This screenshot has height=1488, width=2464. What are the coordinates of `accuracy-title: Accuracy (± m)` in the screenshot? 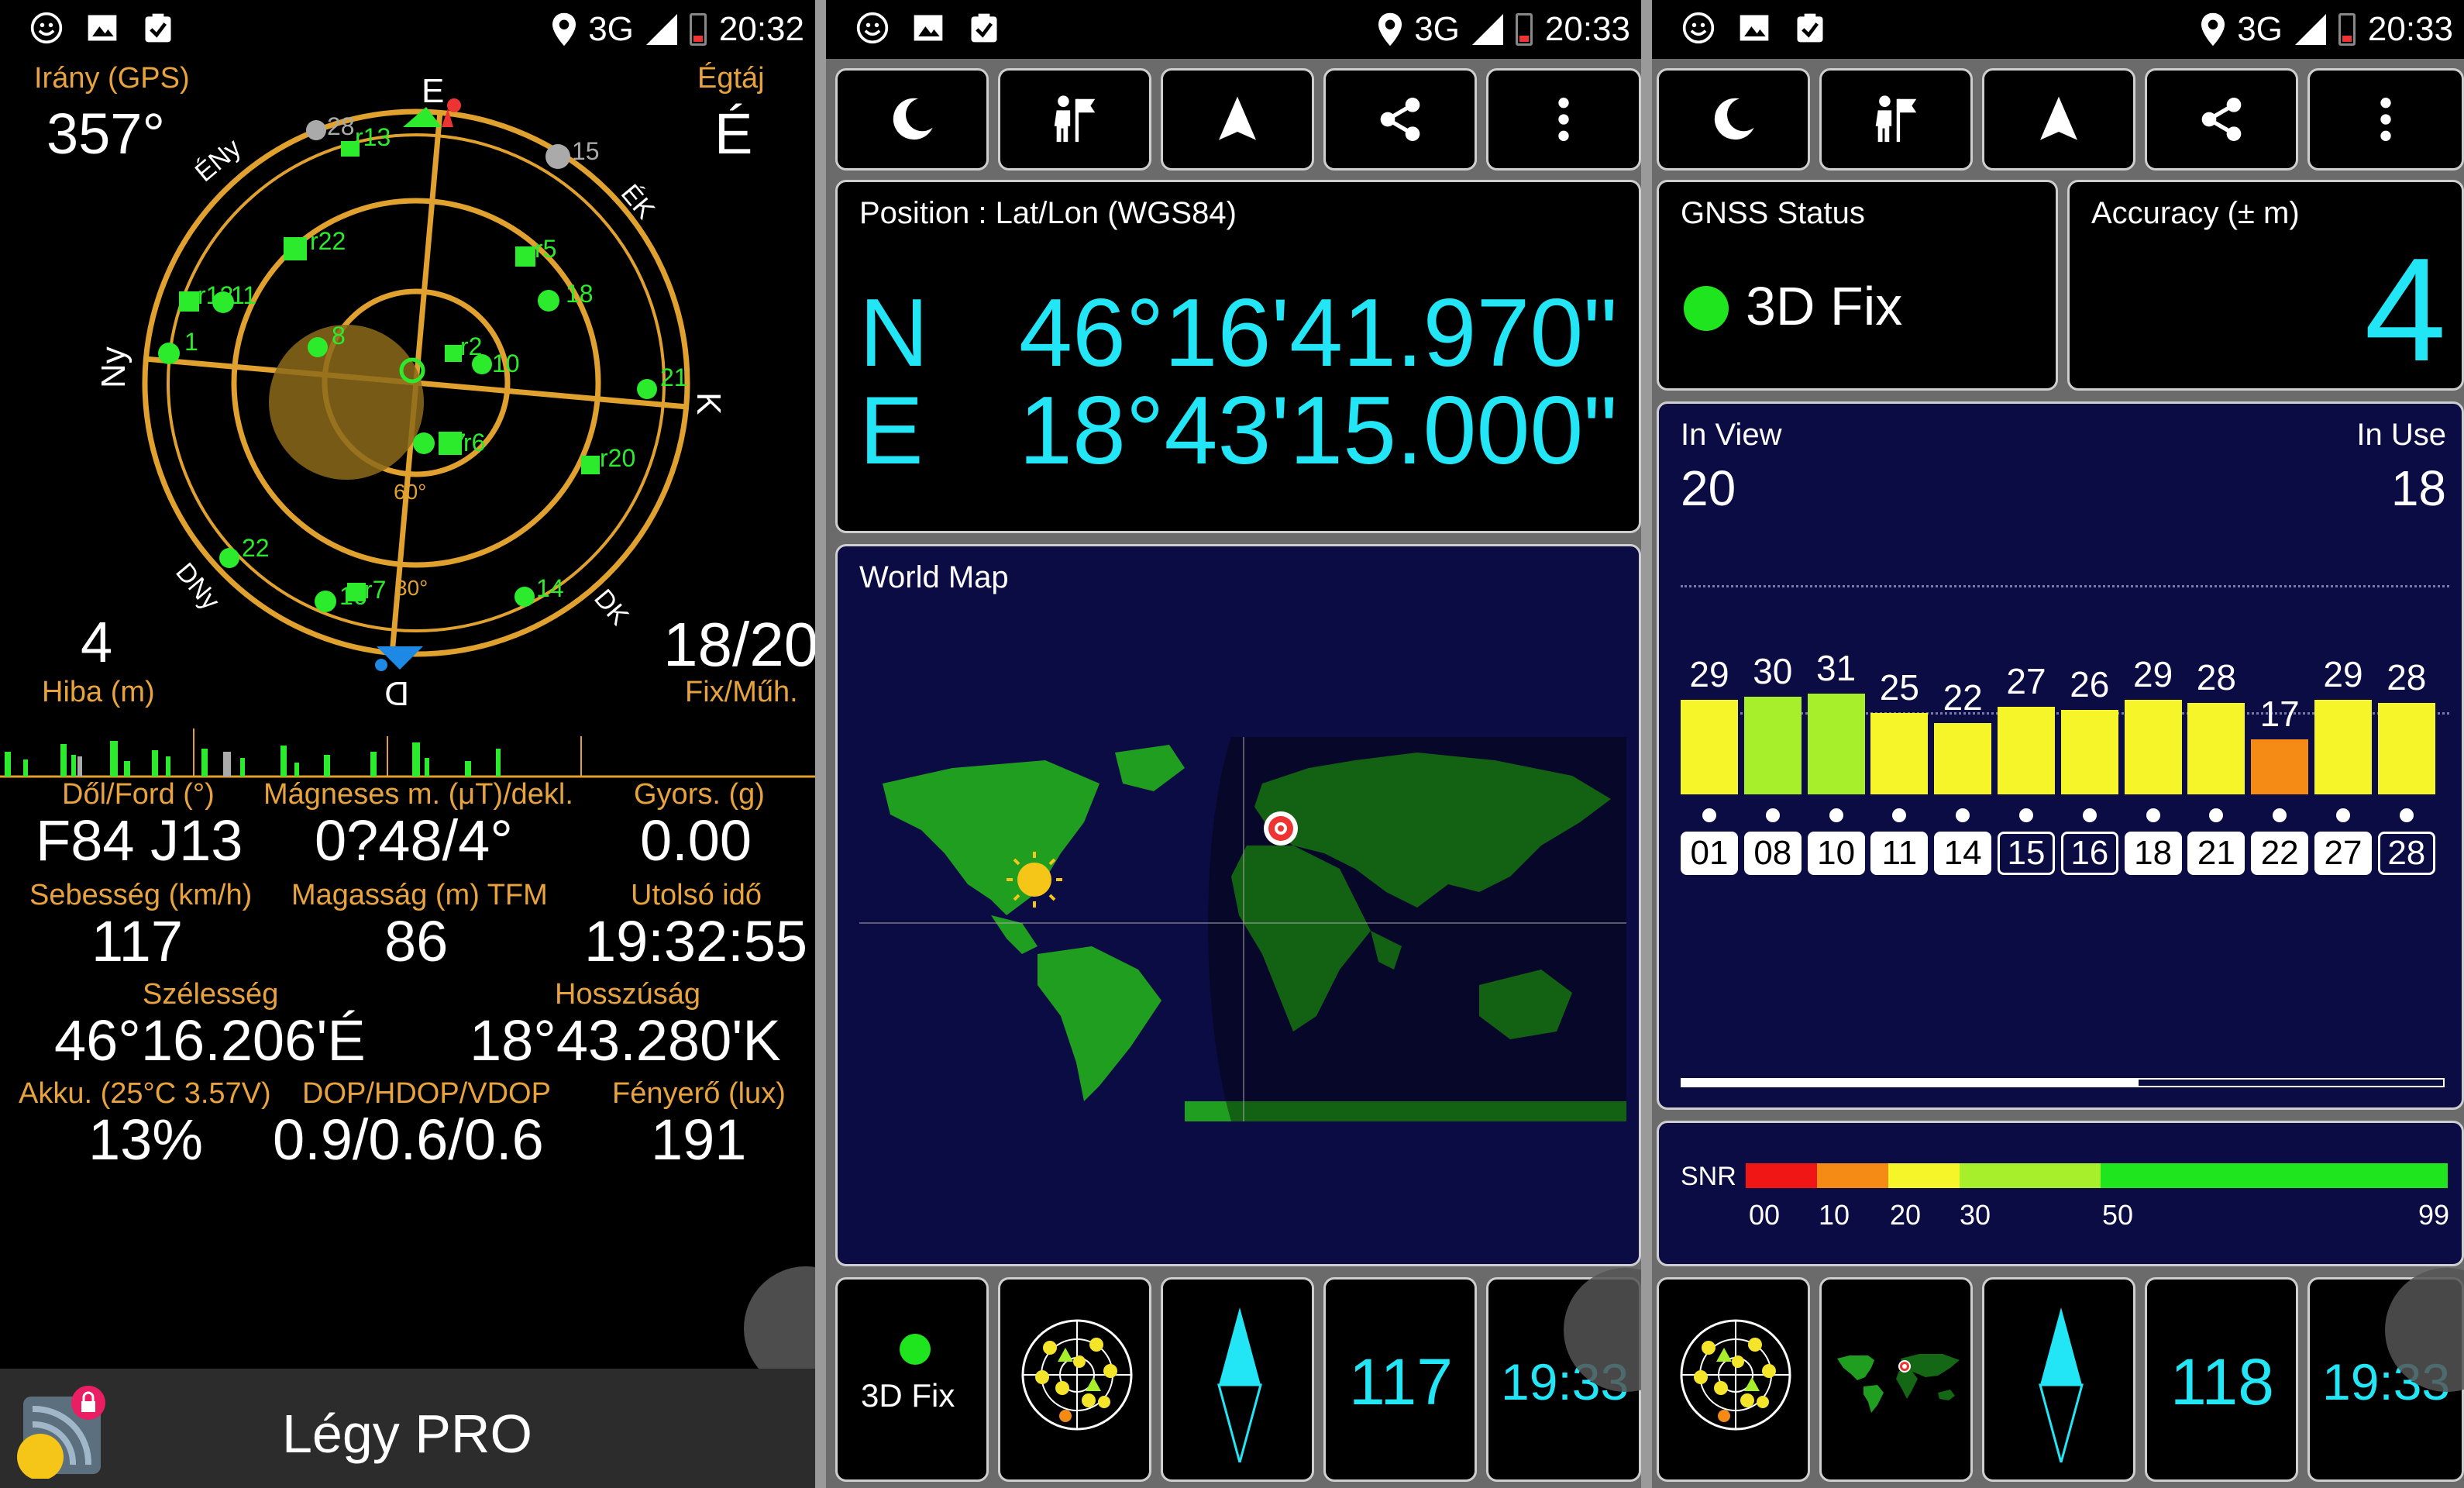 It's located at (2195, 213).